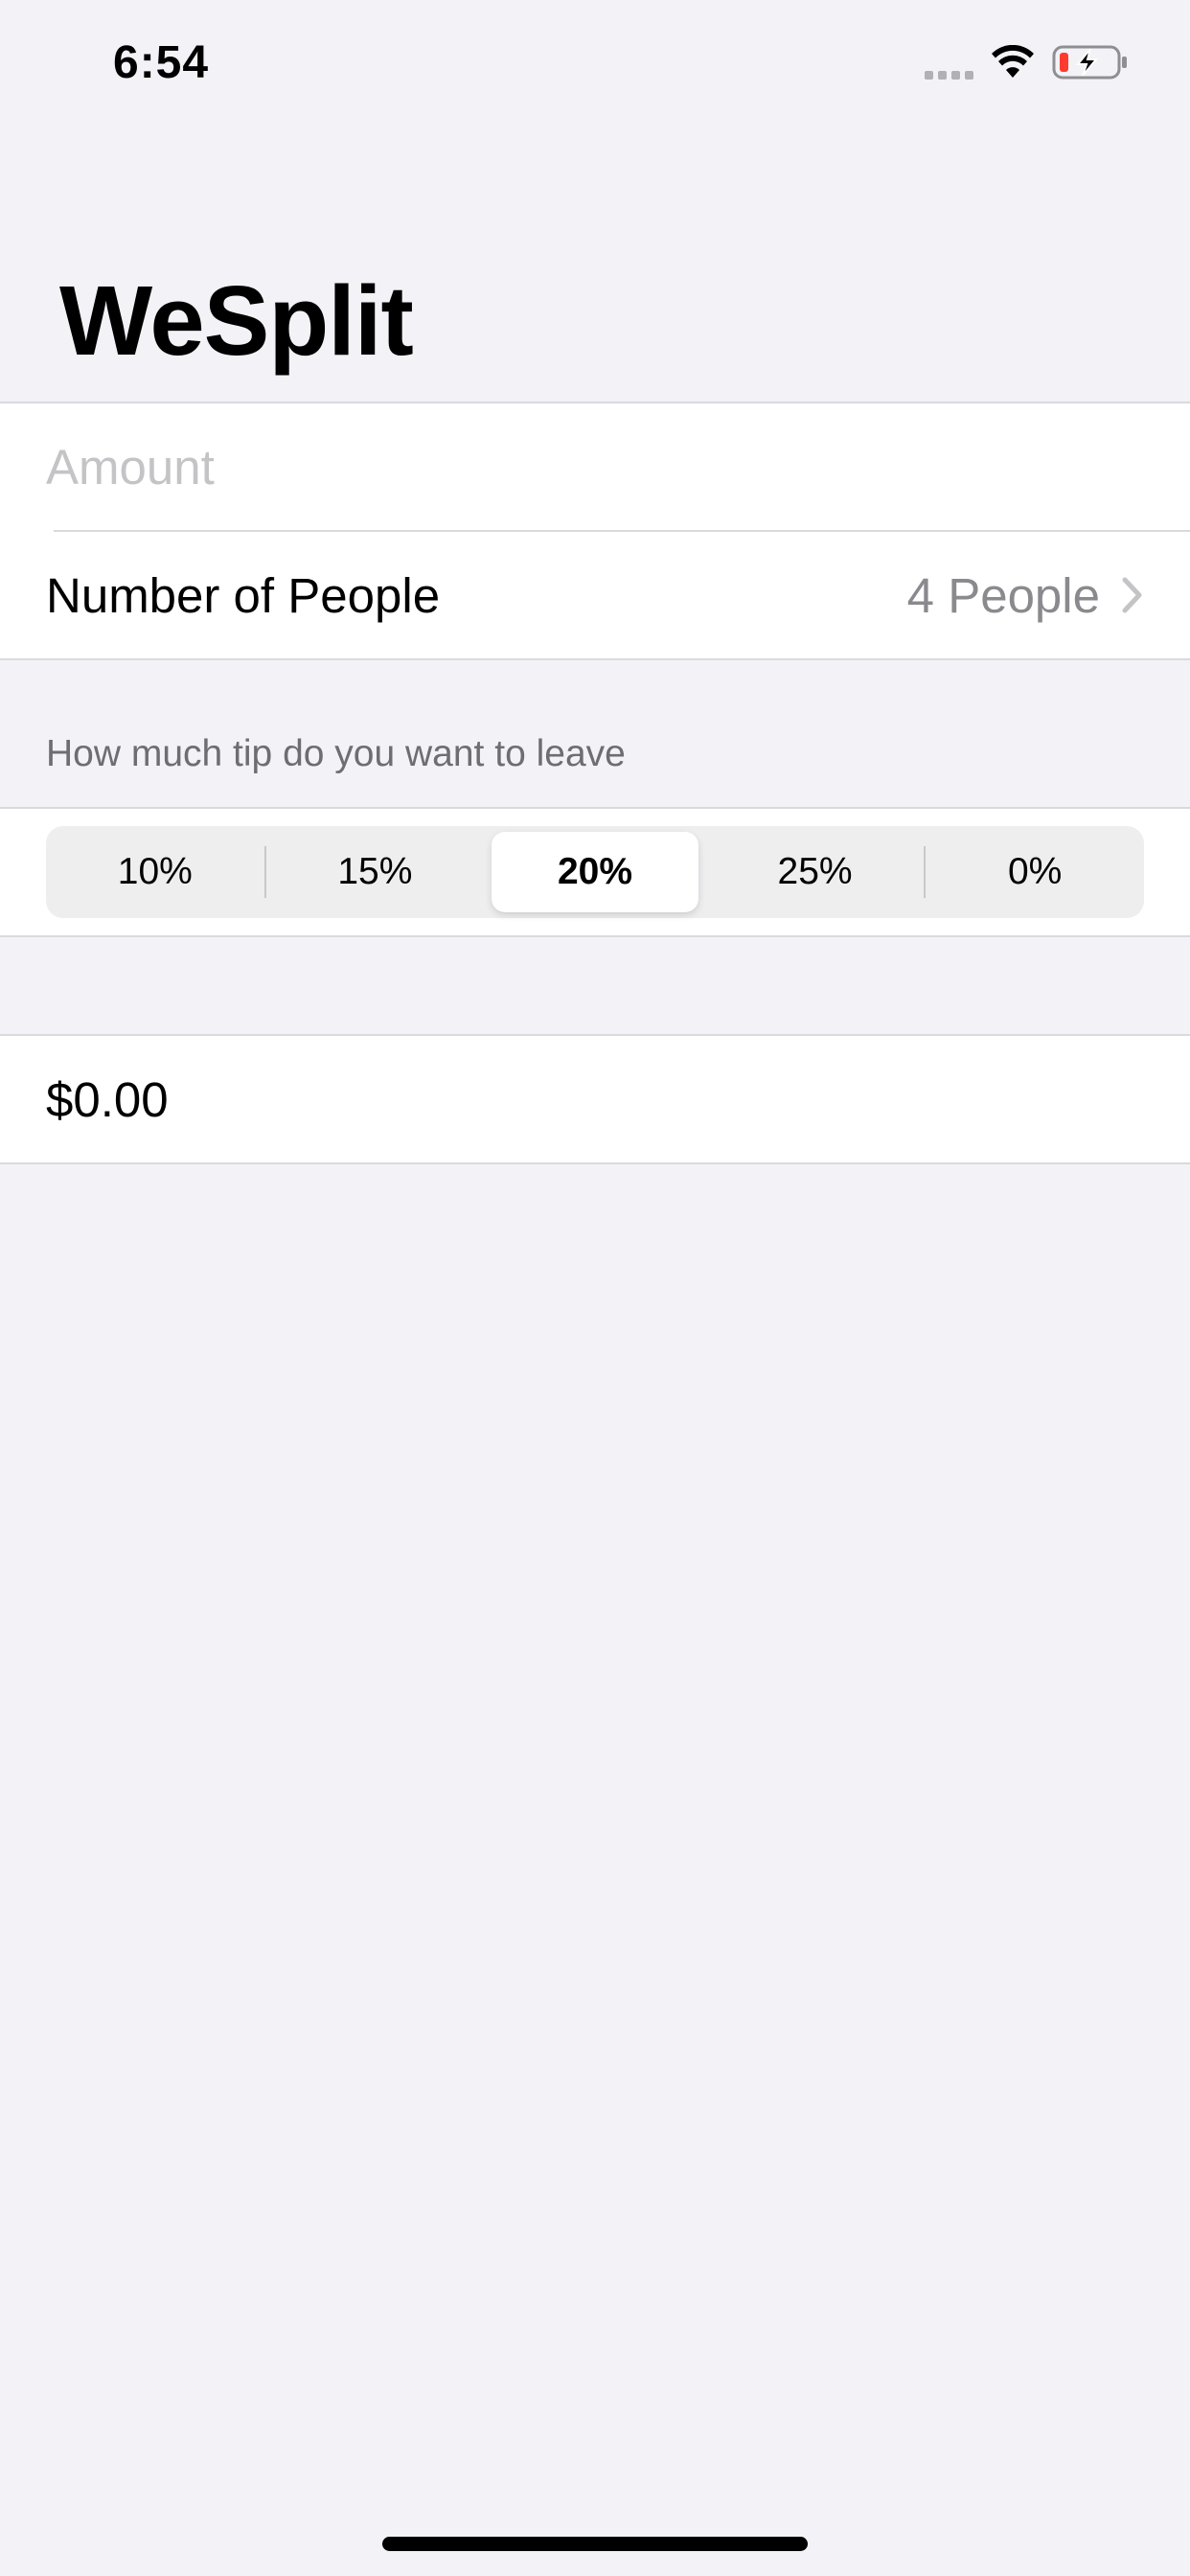 The width and height of the screenshot is (1190, 2576). What do you see at coordinates (1003, 595) in the screenshot?
I see `number-of-people-value: 4 People` at bounding box center [1003, 595].